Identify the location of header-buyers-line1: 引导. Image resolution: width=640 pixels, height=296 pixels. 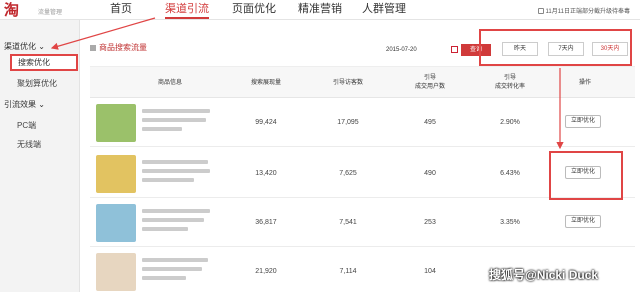
(429, 78).